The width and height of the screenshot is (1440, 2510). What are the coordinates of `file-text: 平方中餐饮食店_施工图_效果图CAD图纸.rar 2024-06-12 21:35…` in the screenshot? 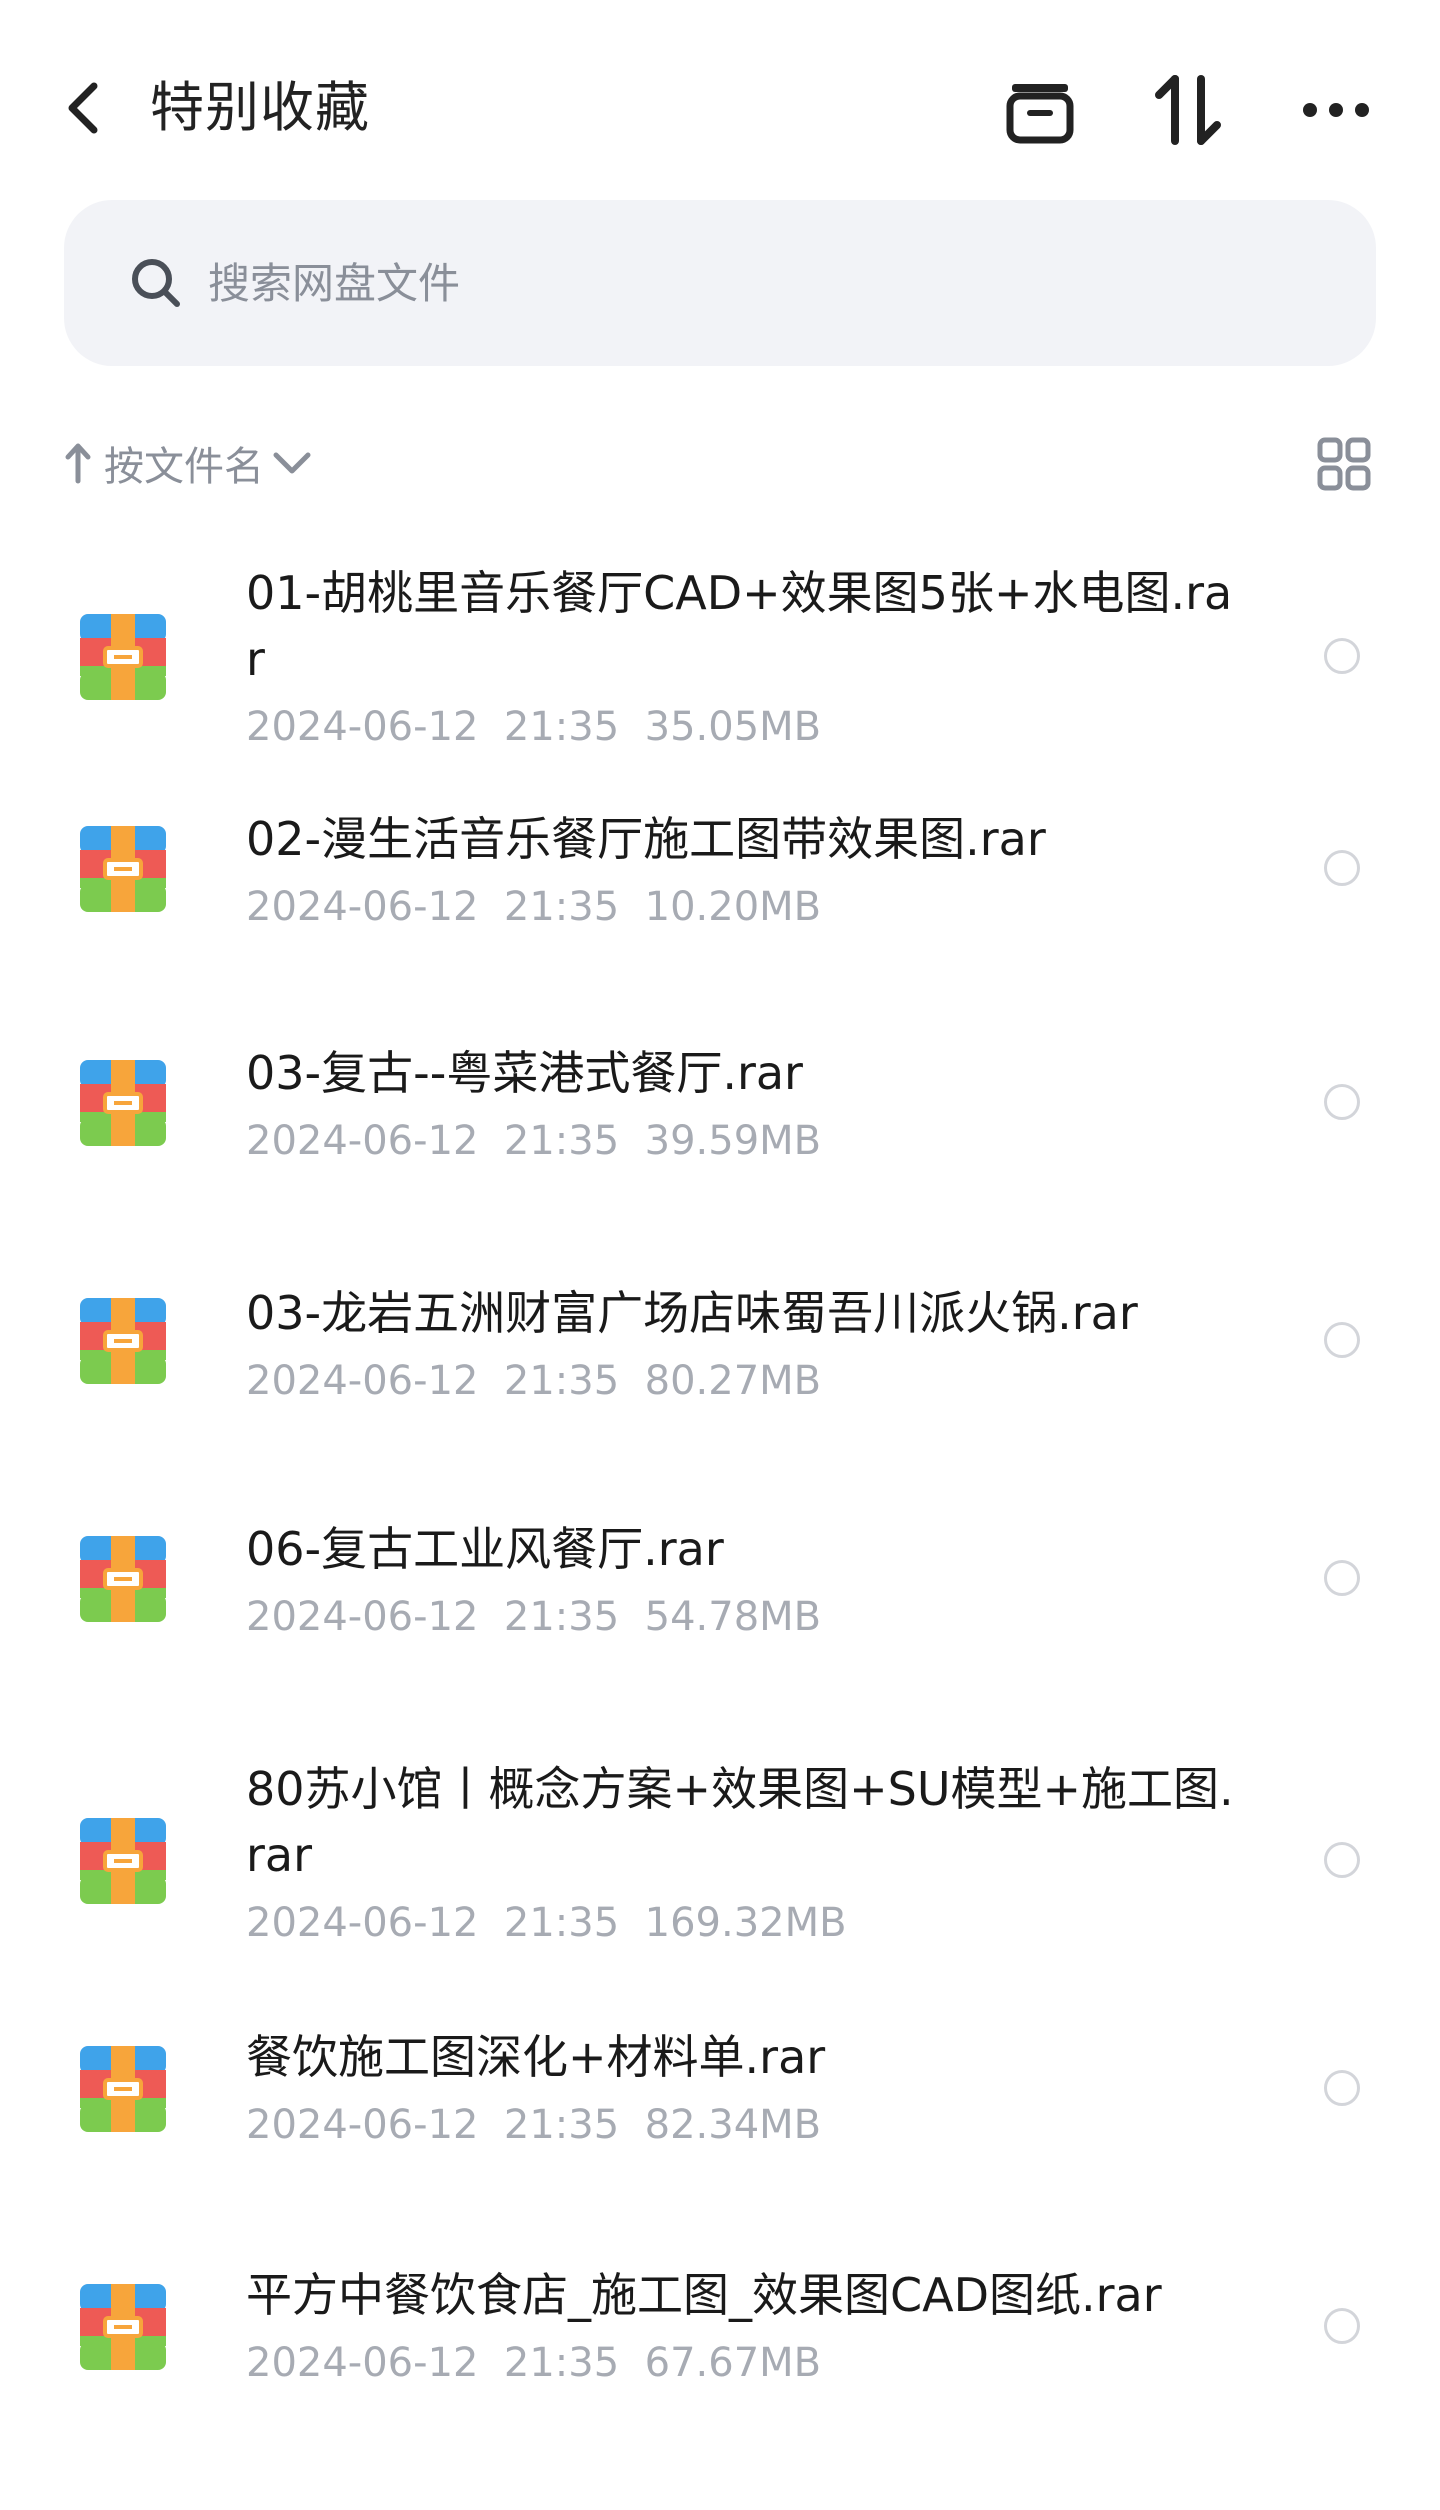 It's located at (746, 2327).